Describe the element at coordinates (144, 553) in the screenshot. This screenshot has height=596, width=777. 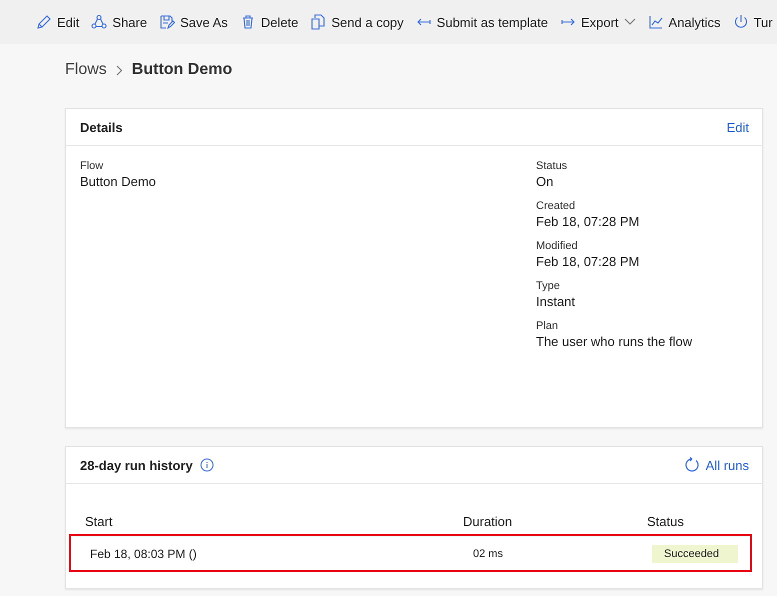
I see `table-cell-text: Feb 18, 08:03 PM ()` at that location.